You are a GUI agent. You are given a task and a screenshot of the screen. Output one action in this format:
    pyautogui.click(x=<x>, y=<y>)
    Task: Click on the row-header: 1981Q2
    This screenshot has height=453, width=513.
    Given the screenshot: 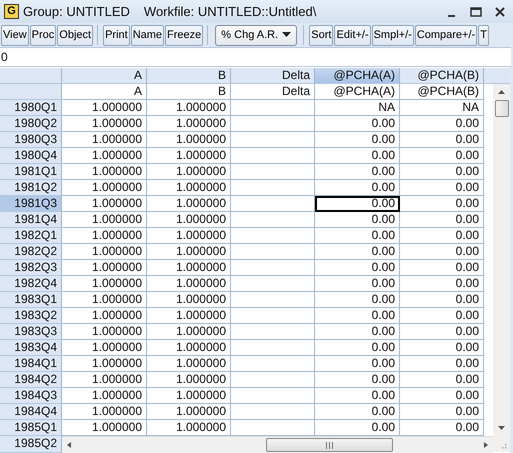 What is the action you would take?
    pyautogui.click(x=31, y=188)
    